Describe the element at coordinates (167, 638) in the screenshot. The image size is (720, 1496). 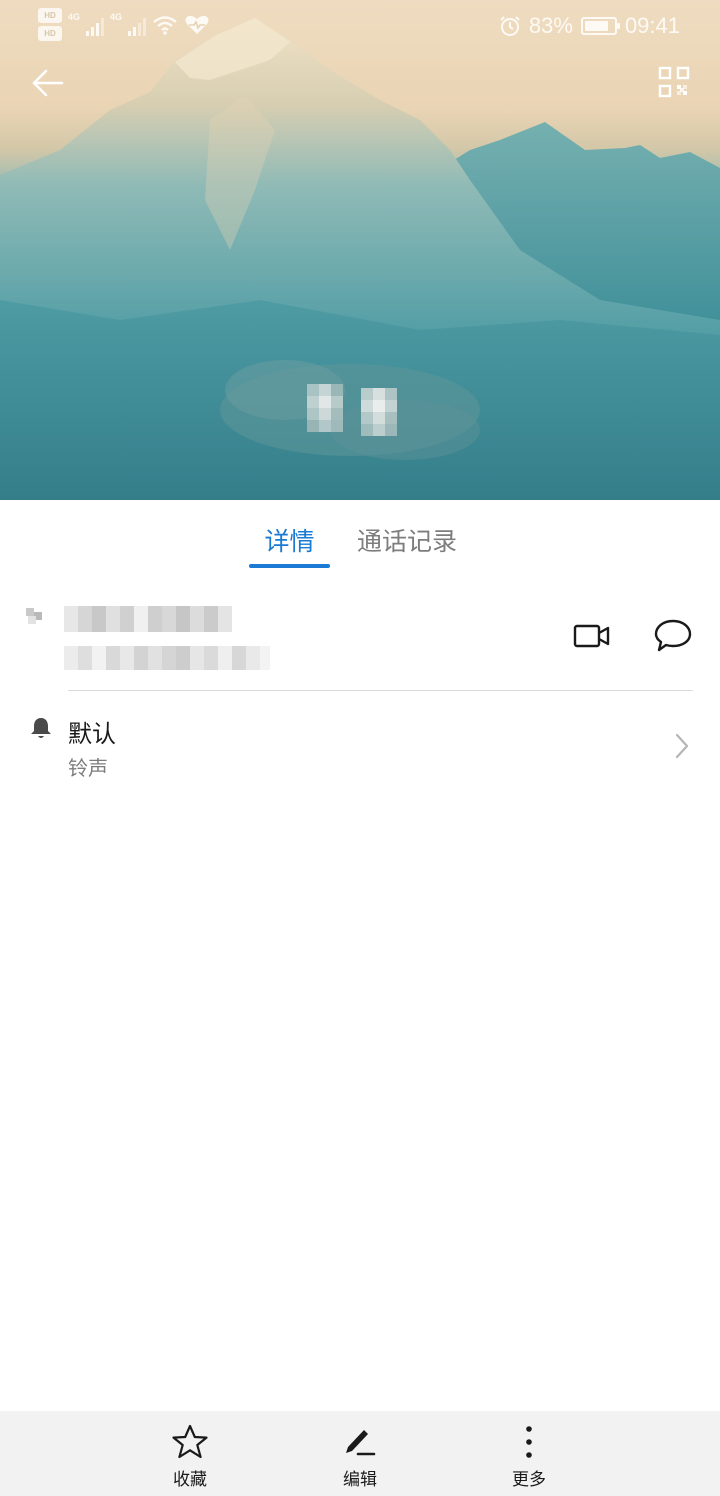
I see `phone-number-redacted` at that location.